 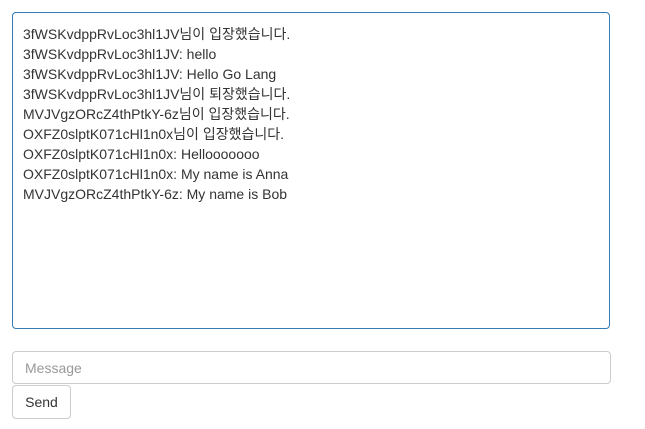 I want to click on chat-message: MVJVgzORcZ4thPtkY-6z: My name is Bob, so click(x=155, y=194).